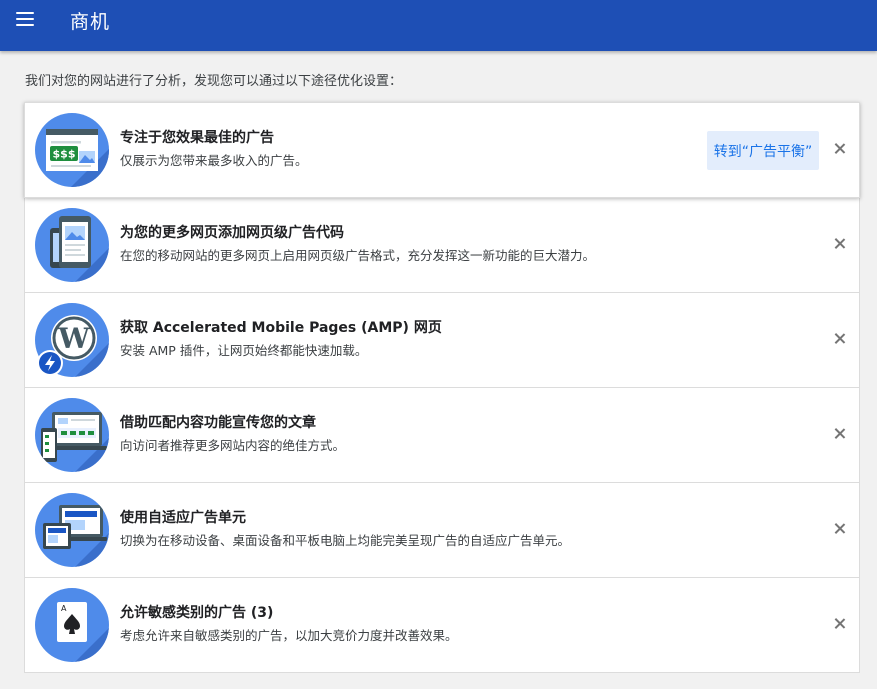 The height and width of the screenshot is (689, 877). I want to click on card-title: 使用自适应广告单元, so click(183, 518).